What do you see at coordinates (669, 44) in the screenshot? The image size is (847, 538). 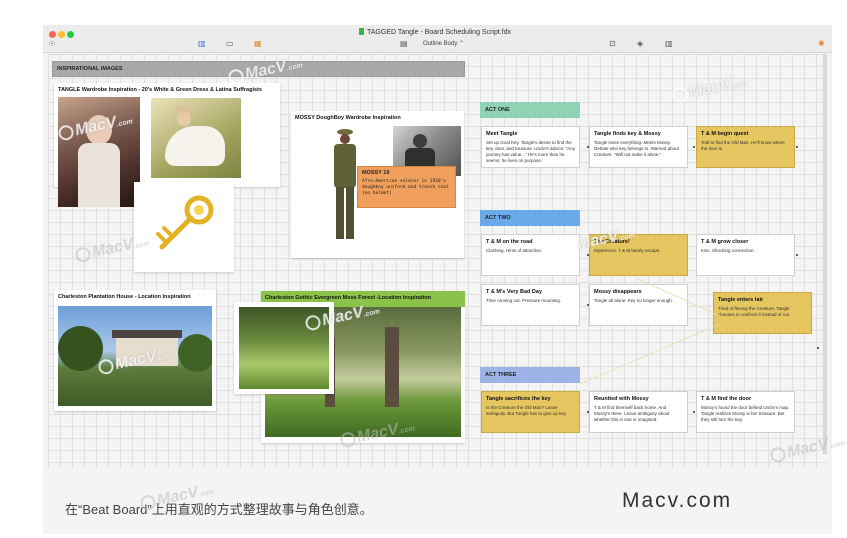 I see `columns-icon: ▥` at bounding box center [669, 44].